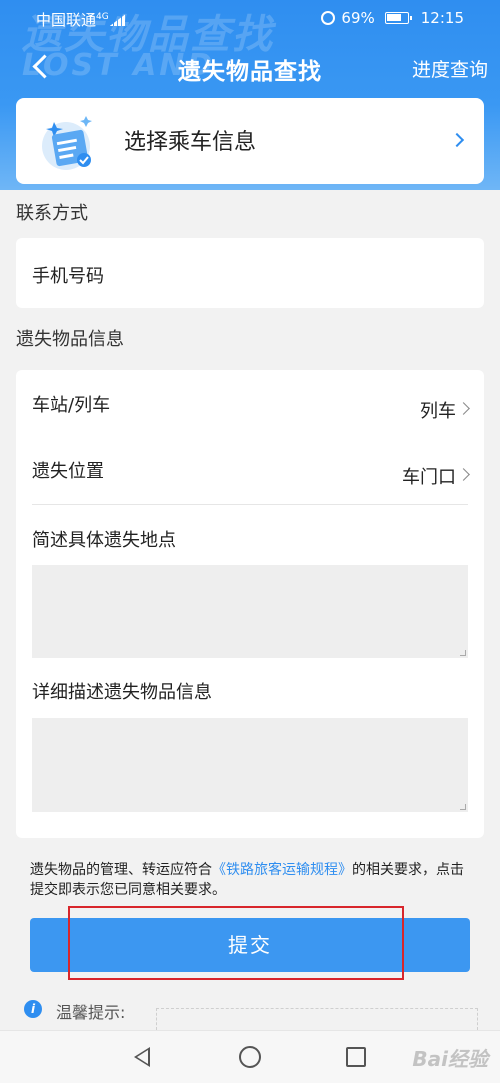 The image size is (500, 1083). What do you see at coordinates (121, 870) in the screenshot?
I see `notice-prefix: 遗失物品的管理、转运应符合` at bounding box center [121, 870].